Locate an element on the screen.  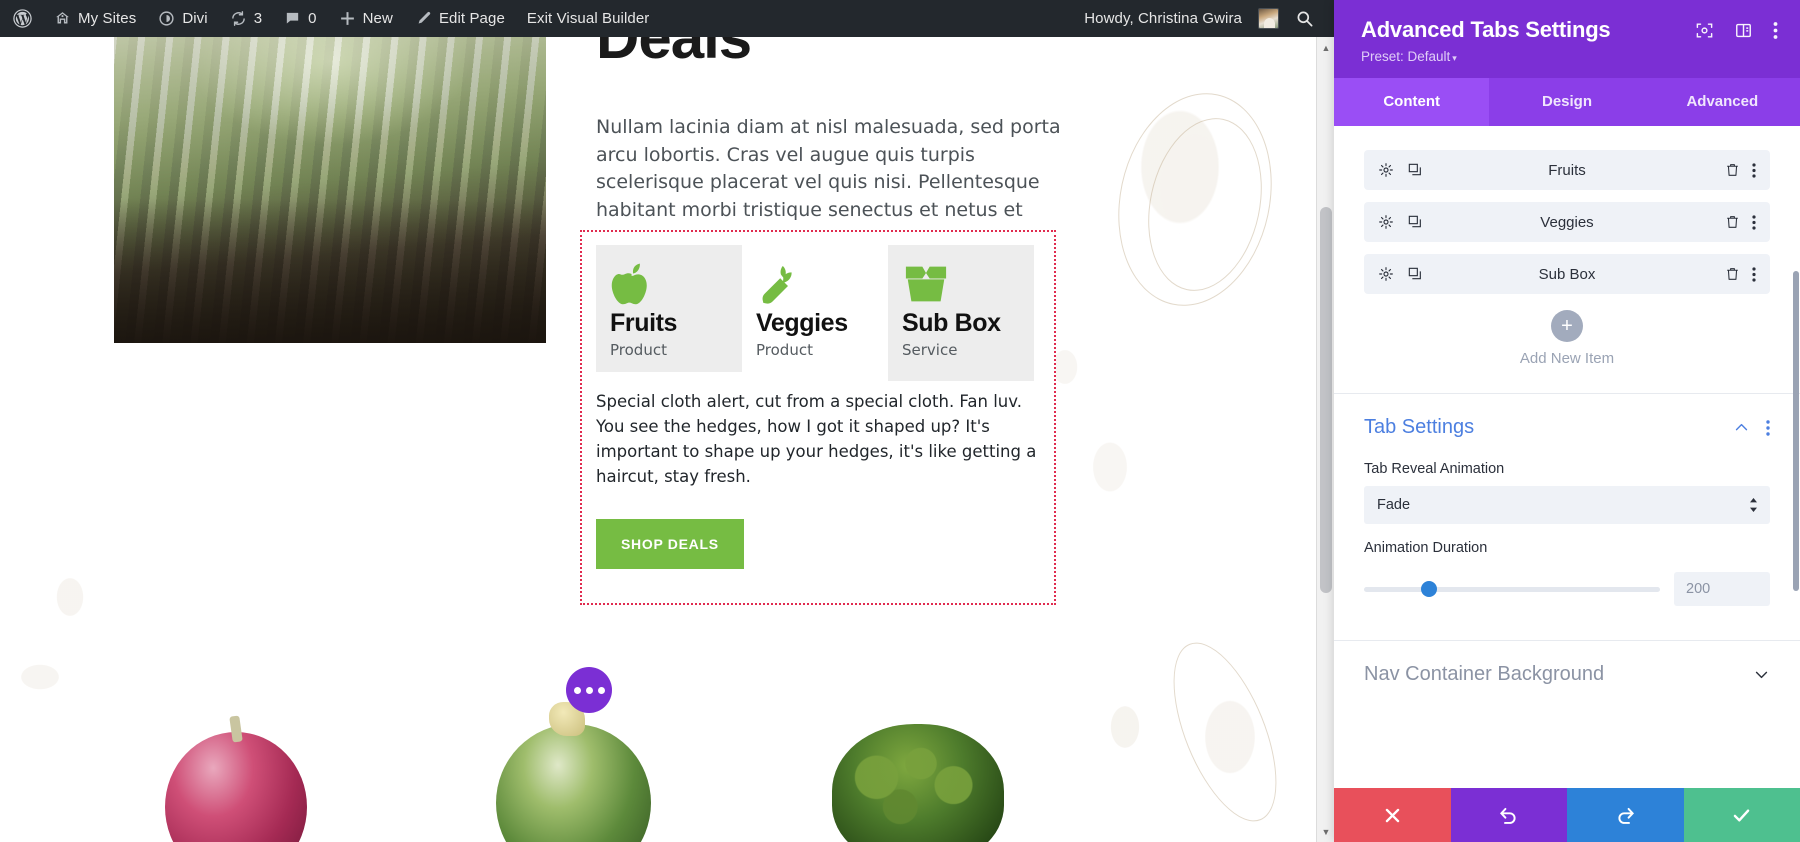
close-icon is located at coordinates (1392, 815).